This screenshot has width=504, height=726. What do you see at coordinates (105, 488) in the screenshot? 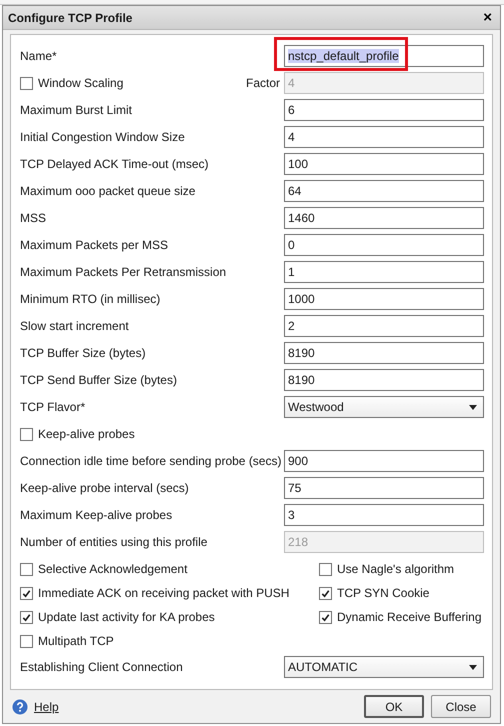
I see `field-label: Keep-alive probe interval (secs)` at bounding box center [105, 488].